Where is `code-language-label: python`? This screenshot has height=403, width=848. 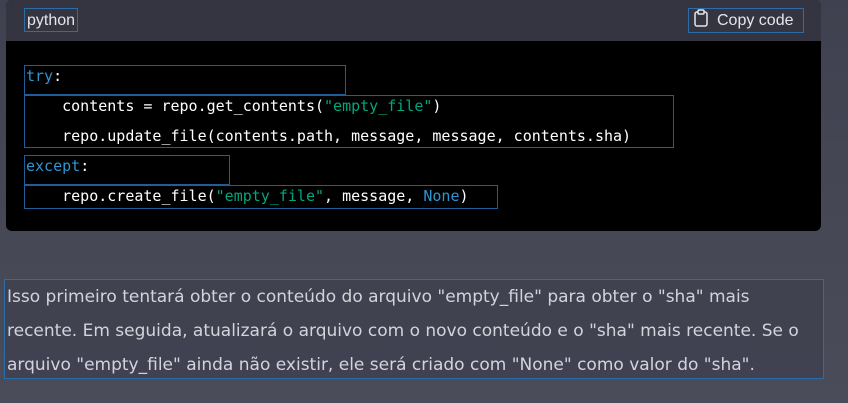 code-language-label: python is located at coordinates (51, 20).